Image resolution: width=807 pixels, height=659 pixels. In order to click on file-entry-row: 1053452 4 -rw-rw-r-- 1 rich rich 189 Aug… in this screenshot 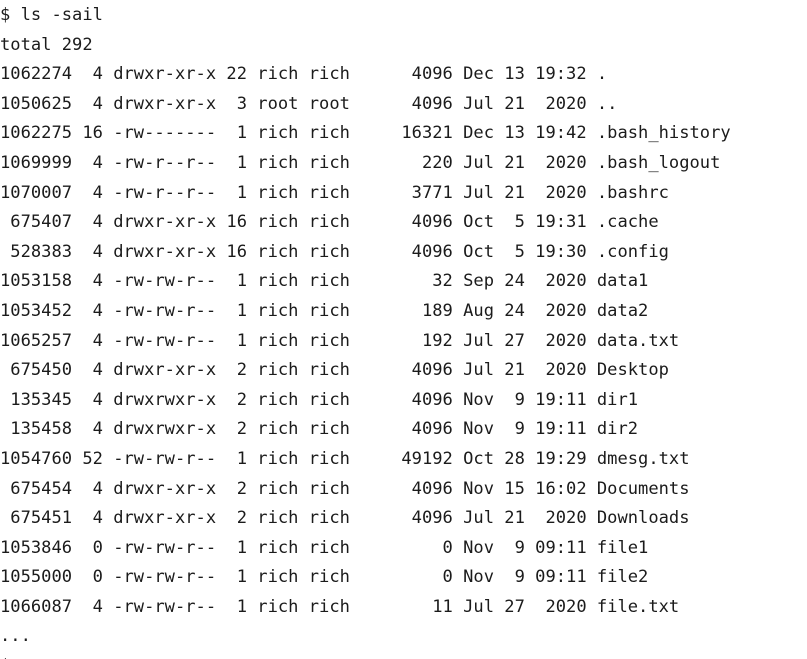, I will do `click(324, 310)`.